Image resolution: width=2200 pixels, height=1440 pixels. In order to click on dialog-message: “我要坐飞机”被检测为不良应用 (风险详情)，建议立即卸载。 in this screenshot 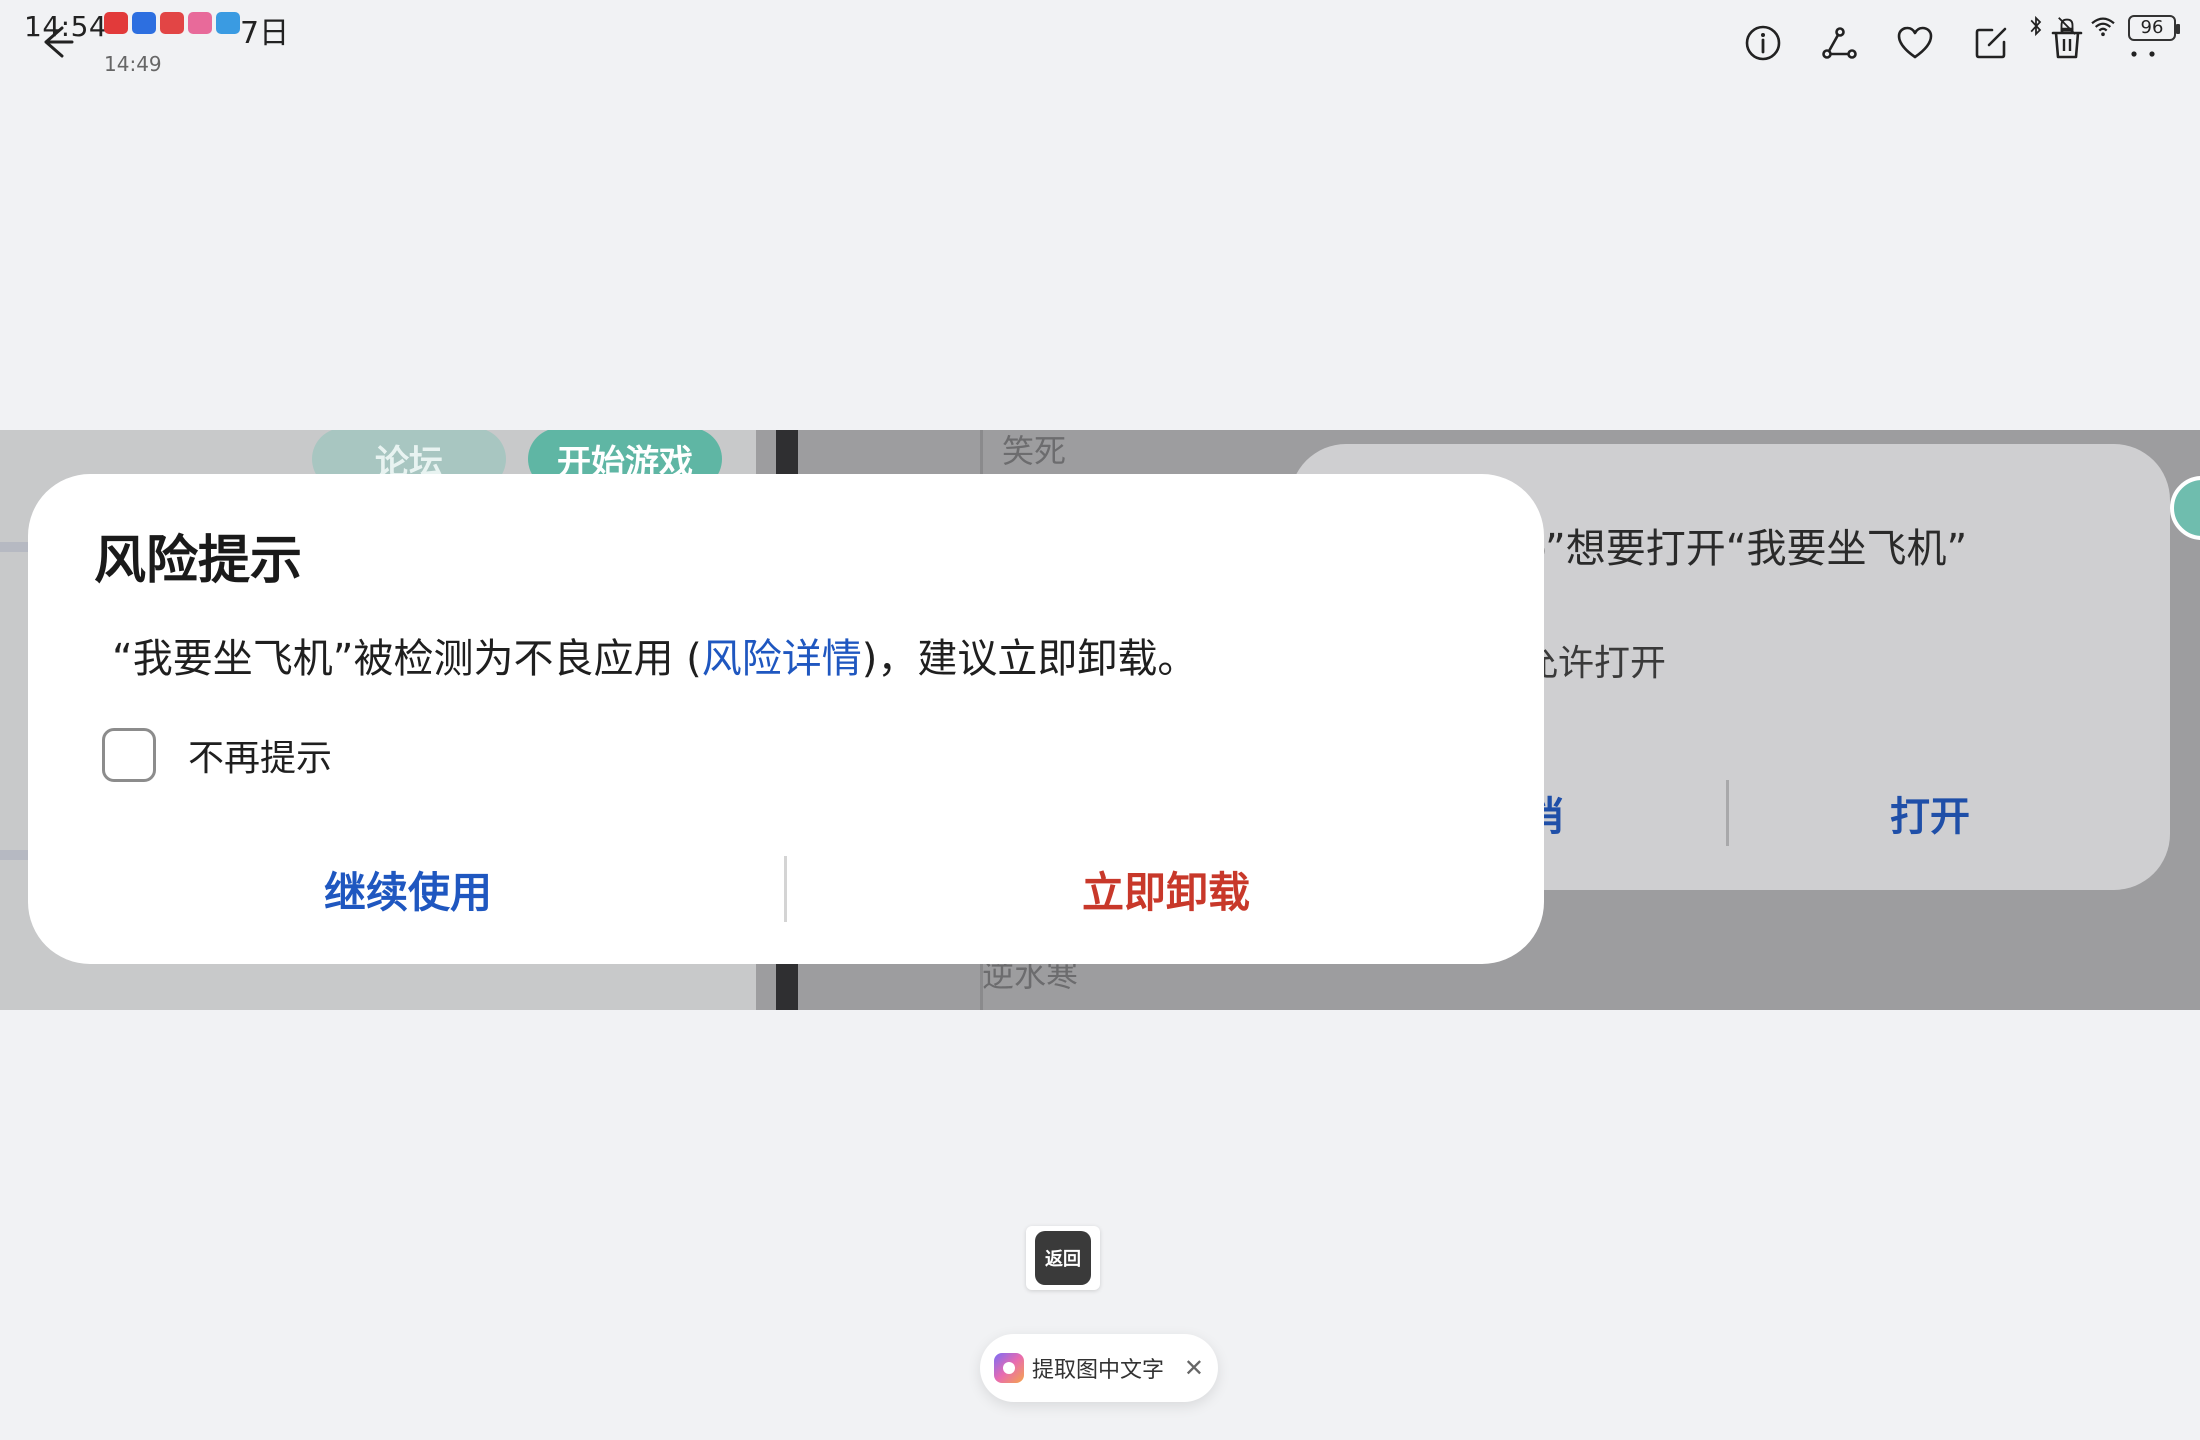, I will do `click(654, 655)`.